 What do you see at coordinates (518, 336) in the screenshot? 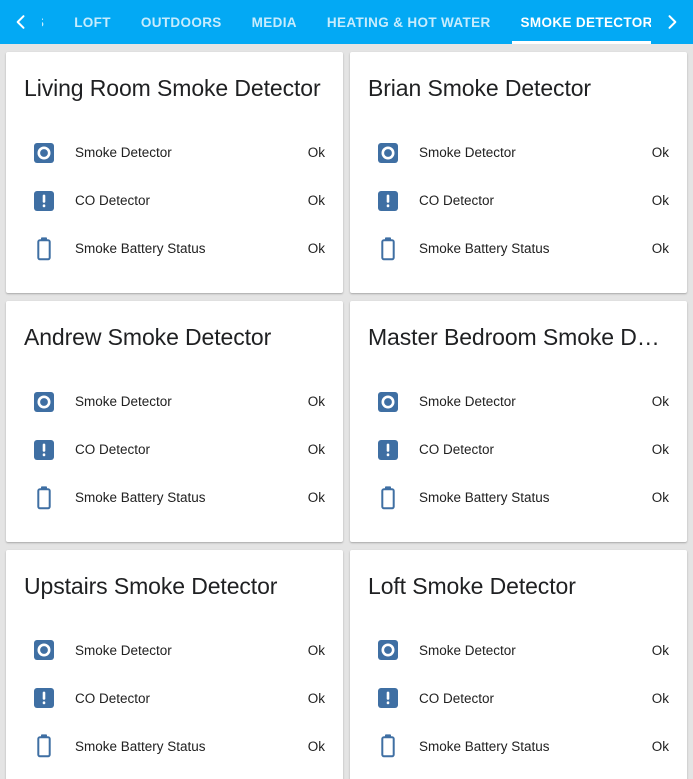
I see `card-title: Master Bedroom Smoke Detector` at bounding box center [518, 336].